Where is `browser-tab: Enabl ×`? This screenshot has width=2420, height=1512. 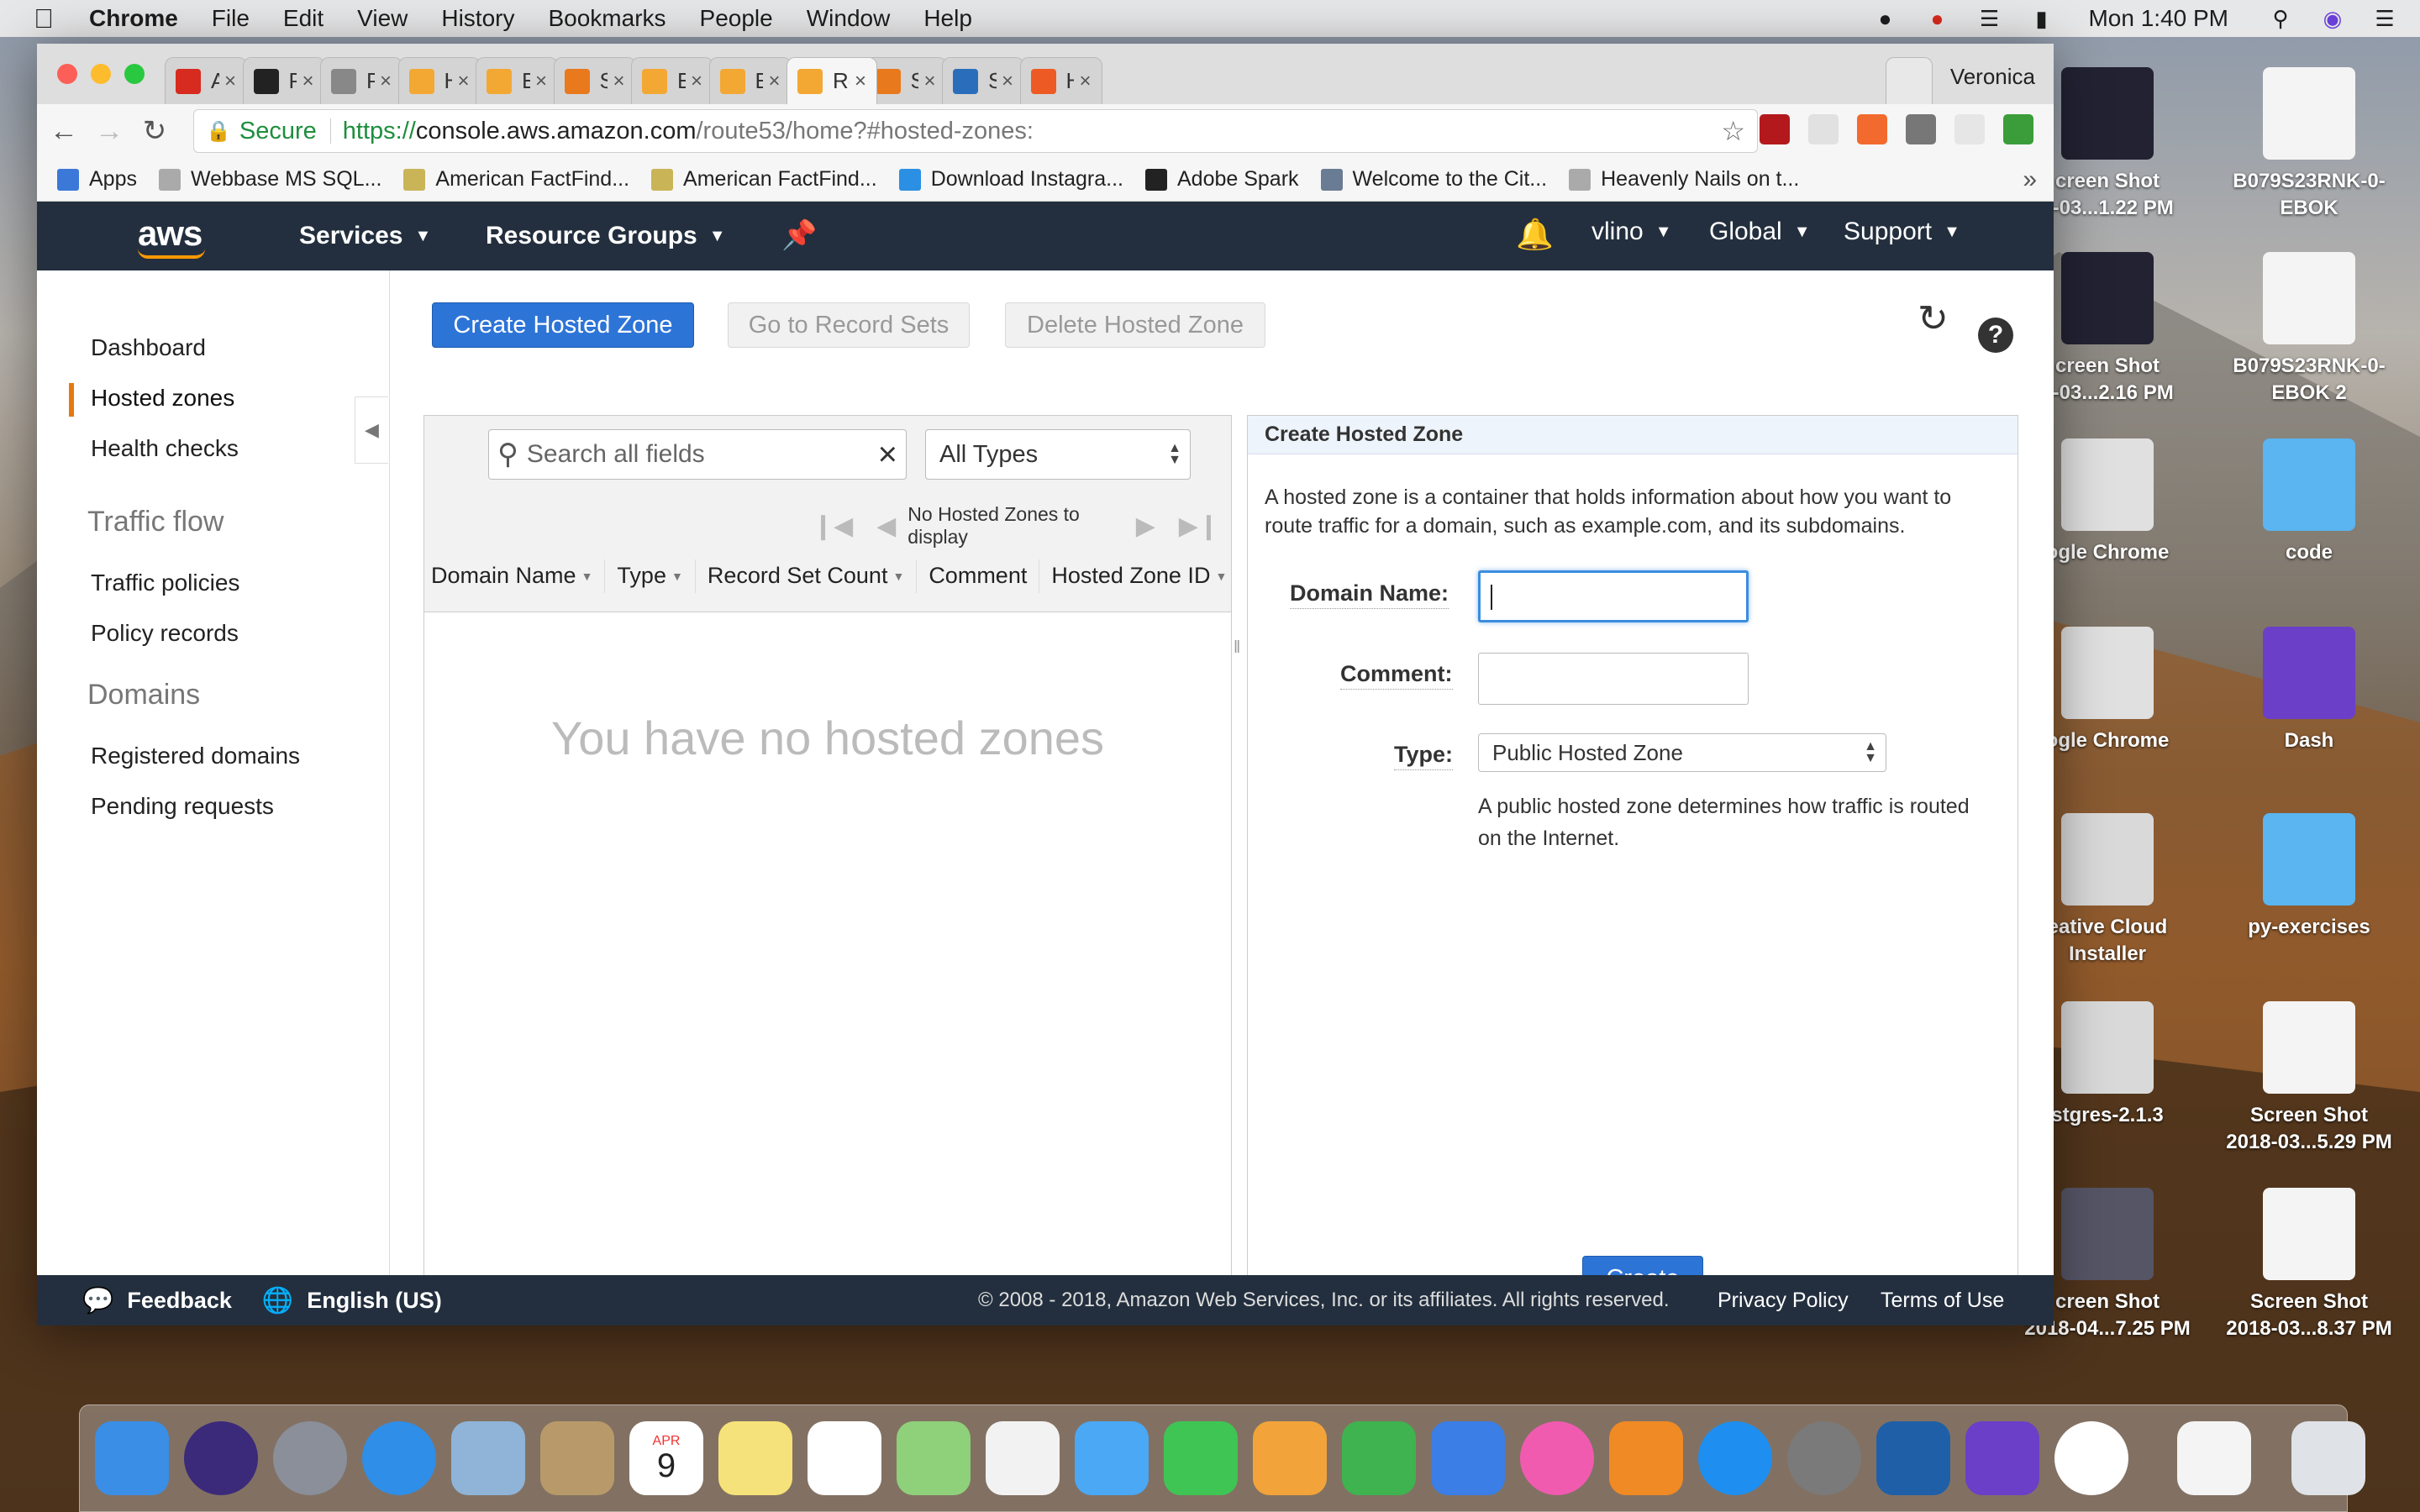 browser-tab: Enabl × is located at coordinates (517, 80).